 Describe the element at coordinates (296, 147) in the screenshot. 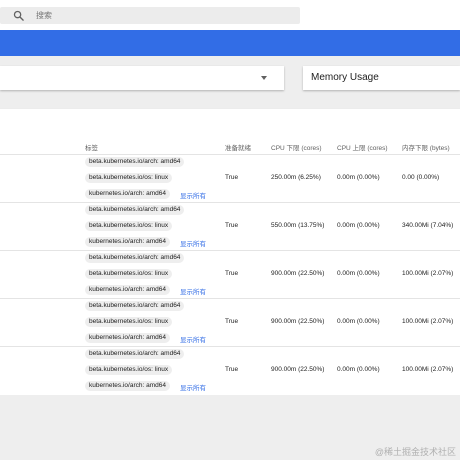

I see `column-header-cpu-requests: CPU 下限 (cores)` at that location.